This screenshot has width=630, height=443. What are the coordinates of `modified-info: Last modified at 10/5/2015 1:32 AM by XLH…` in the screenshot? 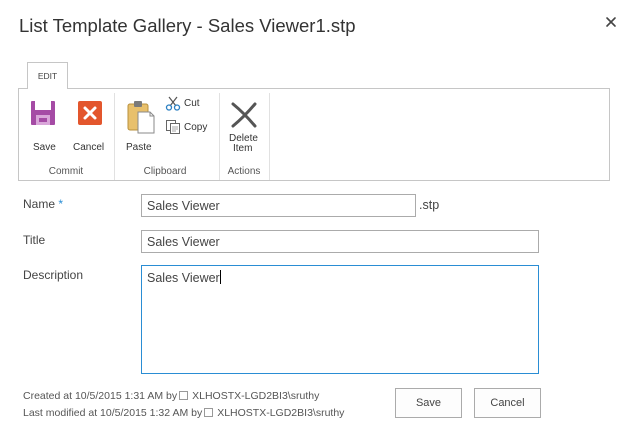 It's located at (183, 413).